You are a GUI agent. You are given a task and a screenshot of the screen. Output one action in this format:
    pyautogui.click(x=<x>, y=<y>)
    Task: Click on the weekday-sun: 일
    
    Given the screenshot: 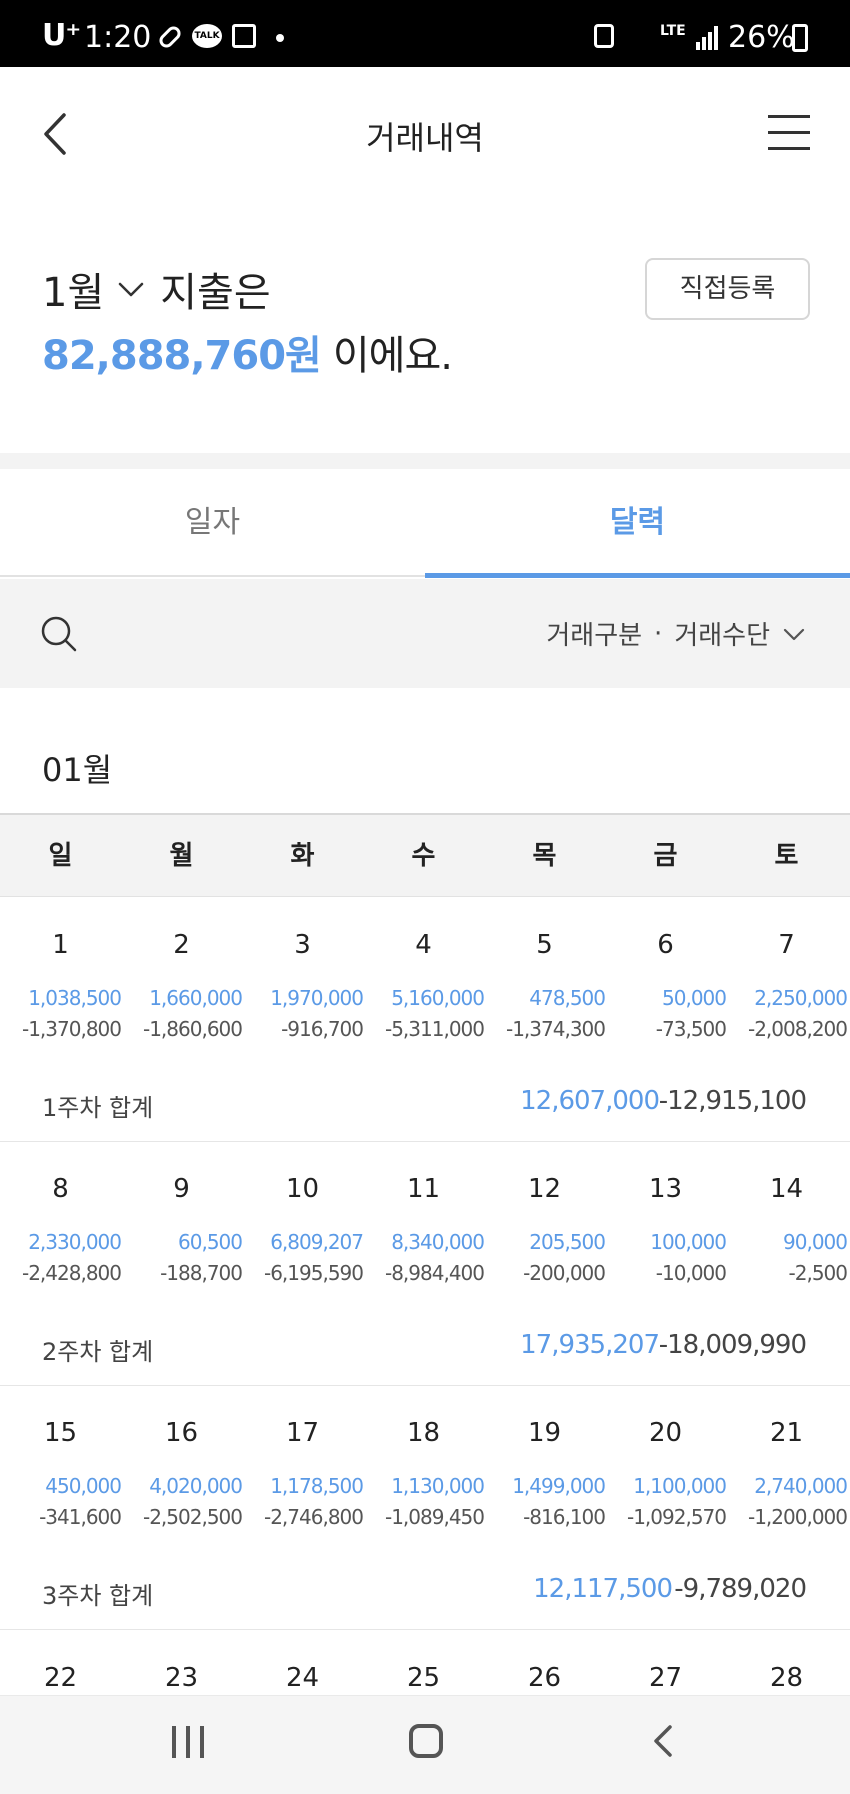 What is the action you would take?
    pyautogui.click(x=60, y=856)
    